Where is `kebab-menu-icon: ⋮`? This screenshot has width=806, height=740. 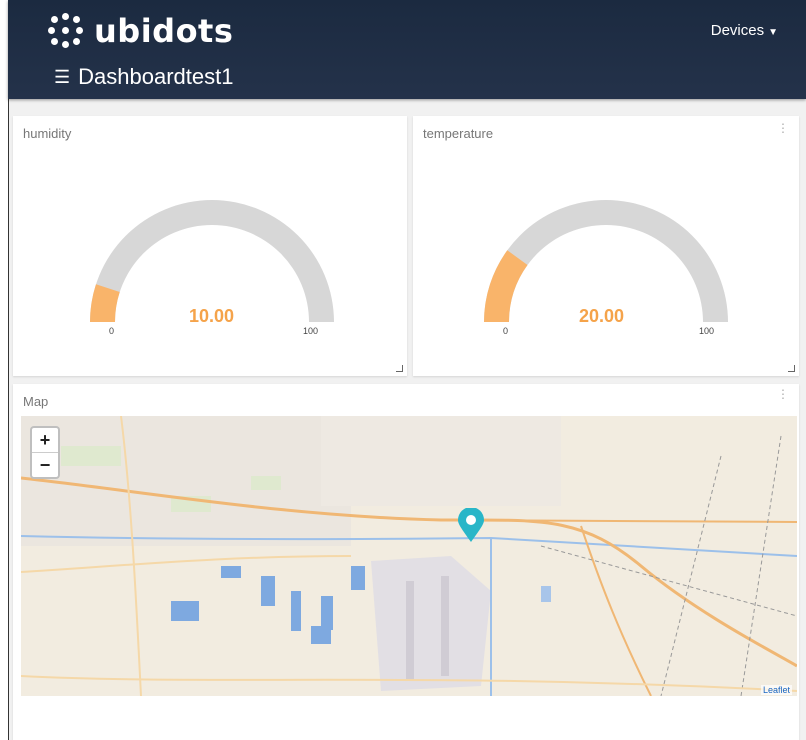 kebab-menu-icon: ⋮ is located at coordinates (783, 394).